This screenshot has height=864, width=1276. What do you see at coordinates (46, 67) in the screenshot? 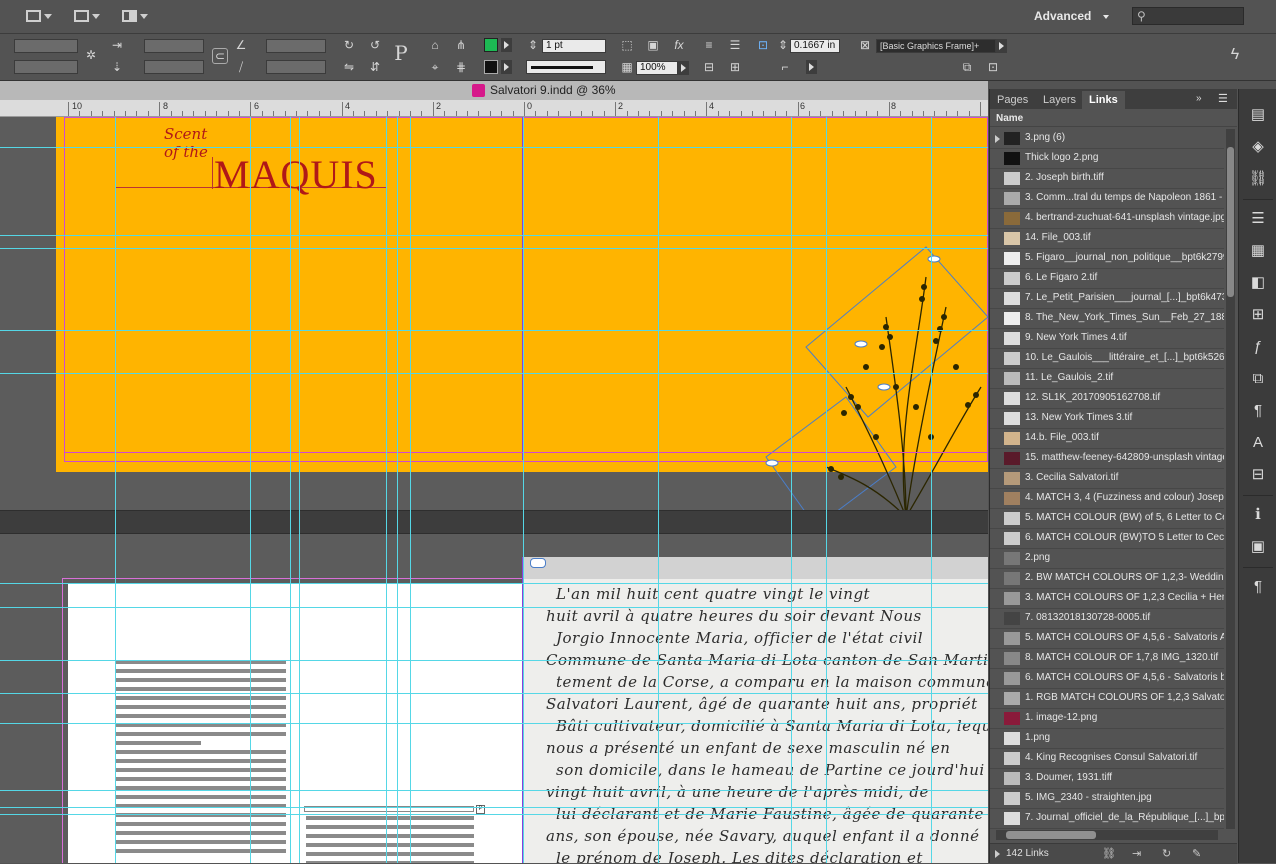
I see `y-position-field` at bounding box center [46, 67].